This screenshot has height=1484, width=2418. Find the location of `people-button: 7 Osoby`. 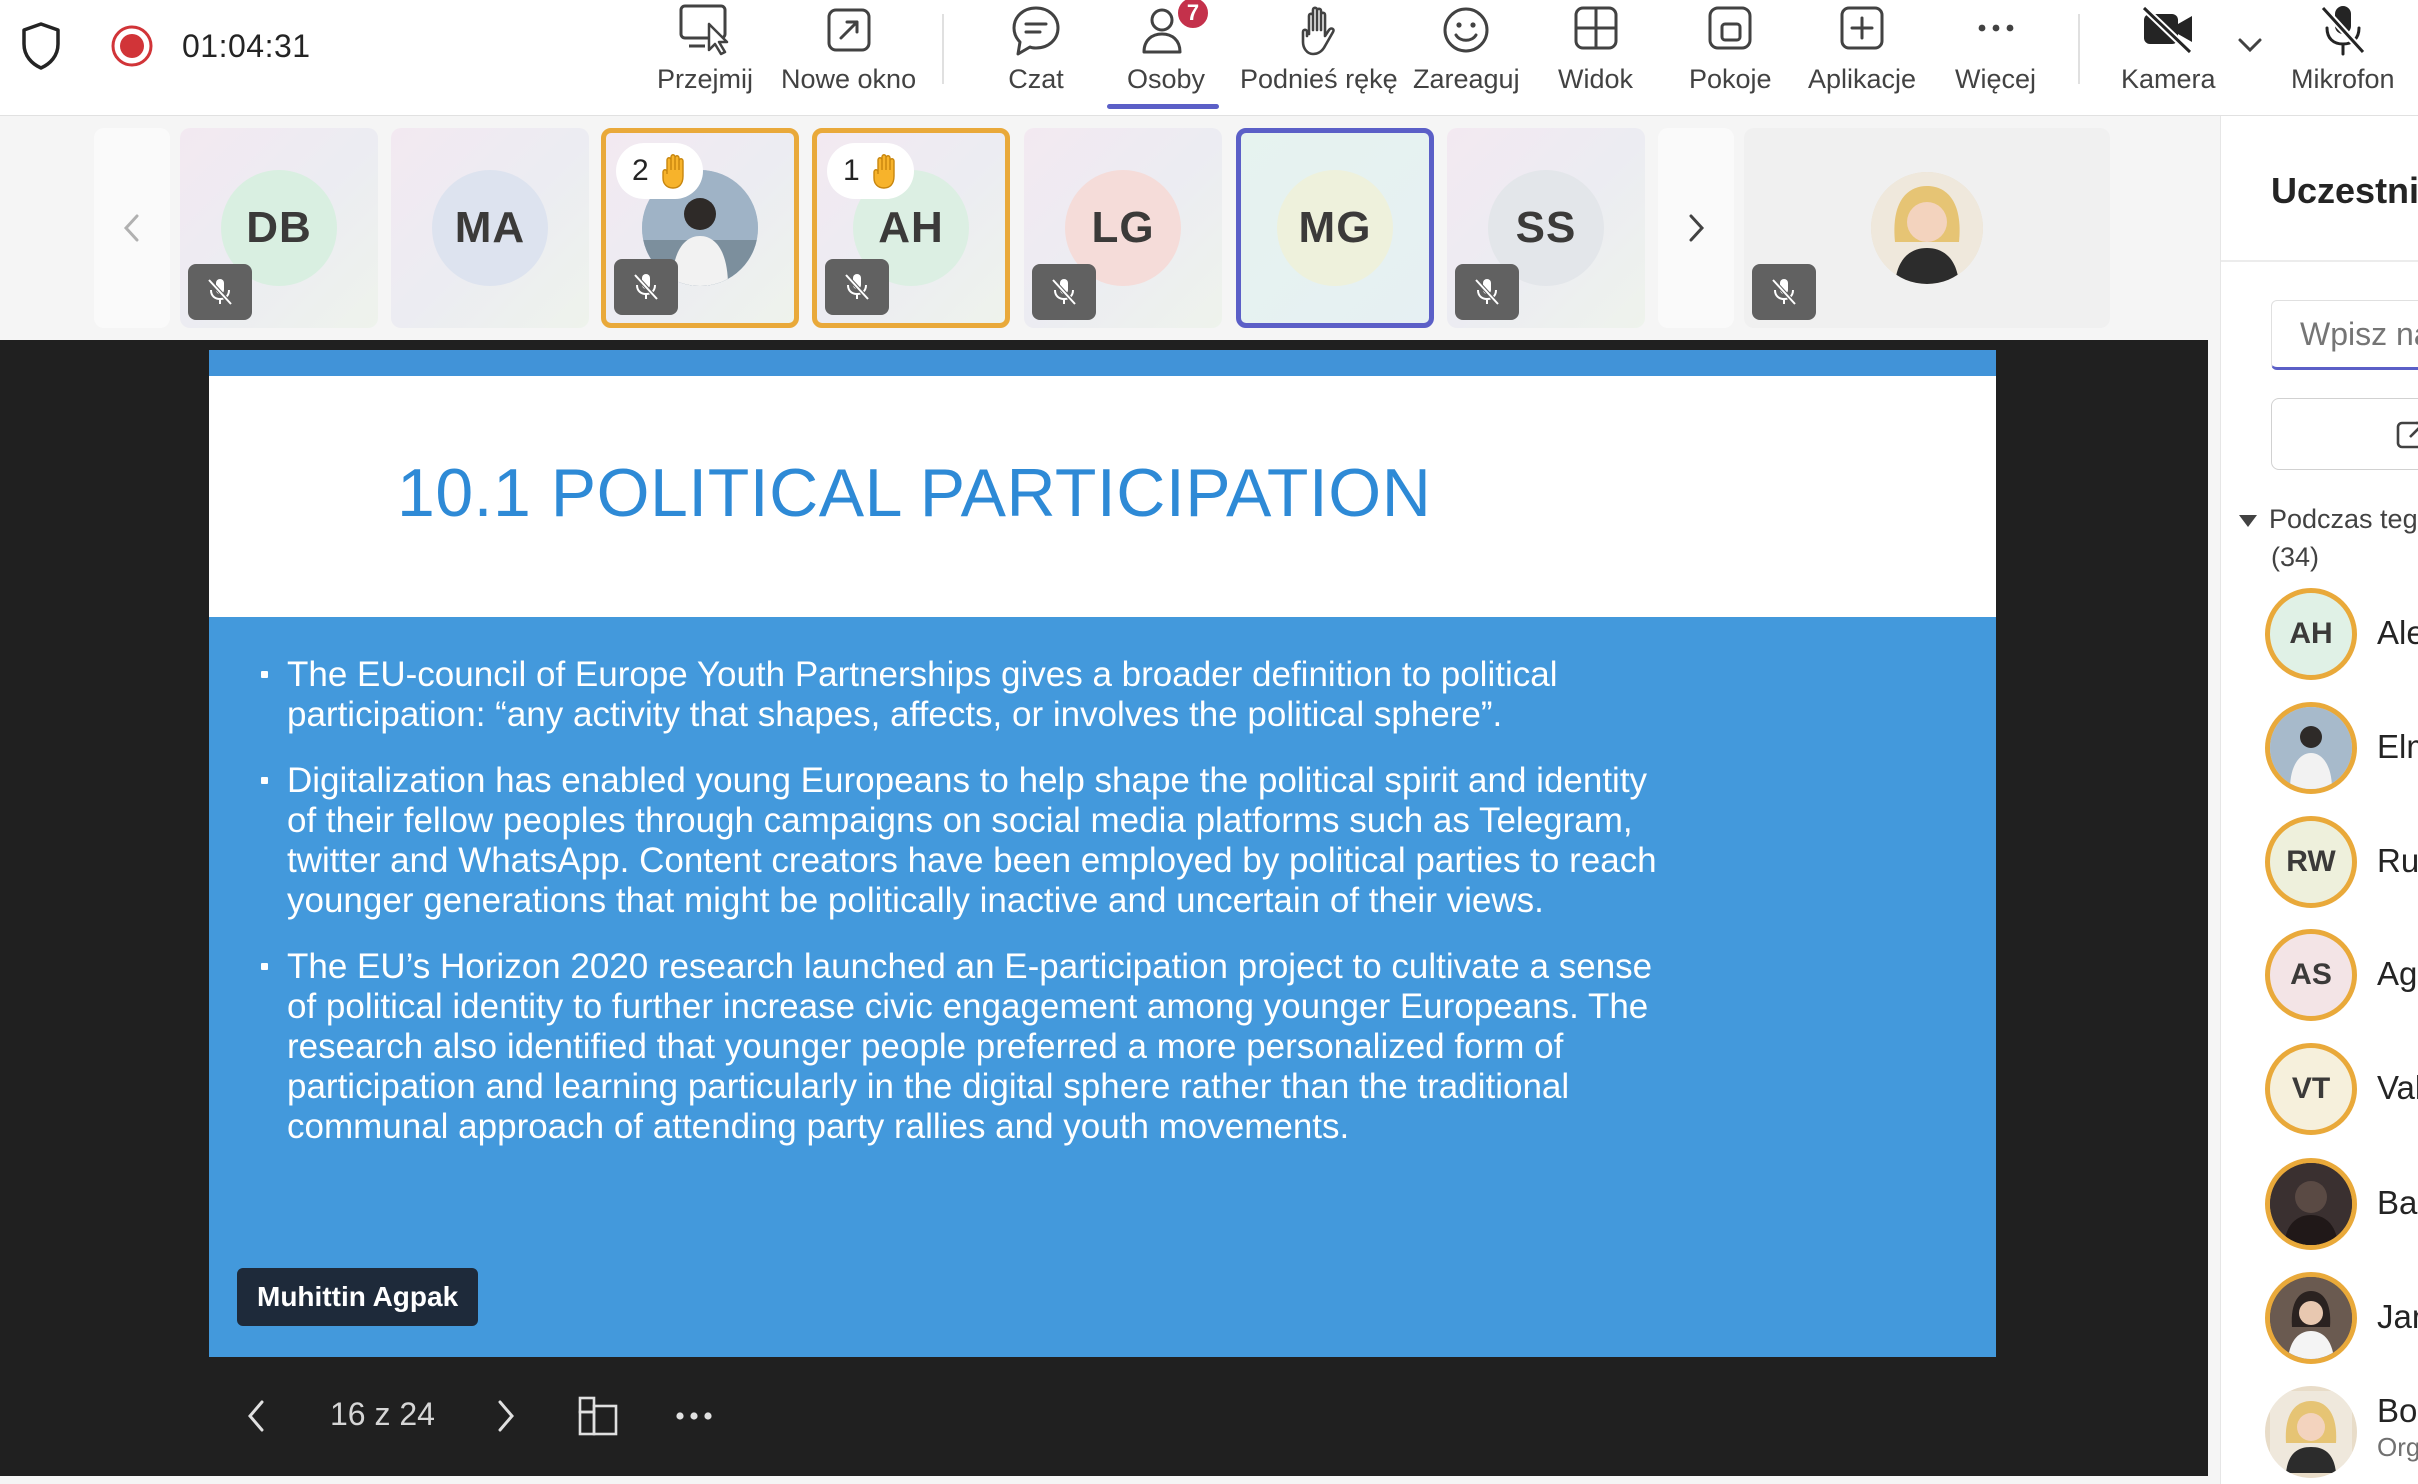

people-button: 7 Osoby is located at coordinates (1169, 58).